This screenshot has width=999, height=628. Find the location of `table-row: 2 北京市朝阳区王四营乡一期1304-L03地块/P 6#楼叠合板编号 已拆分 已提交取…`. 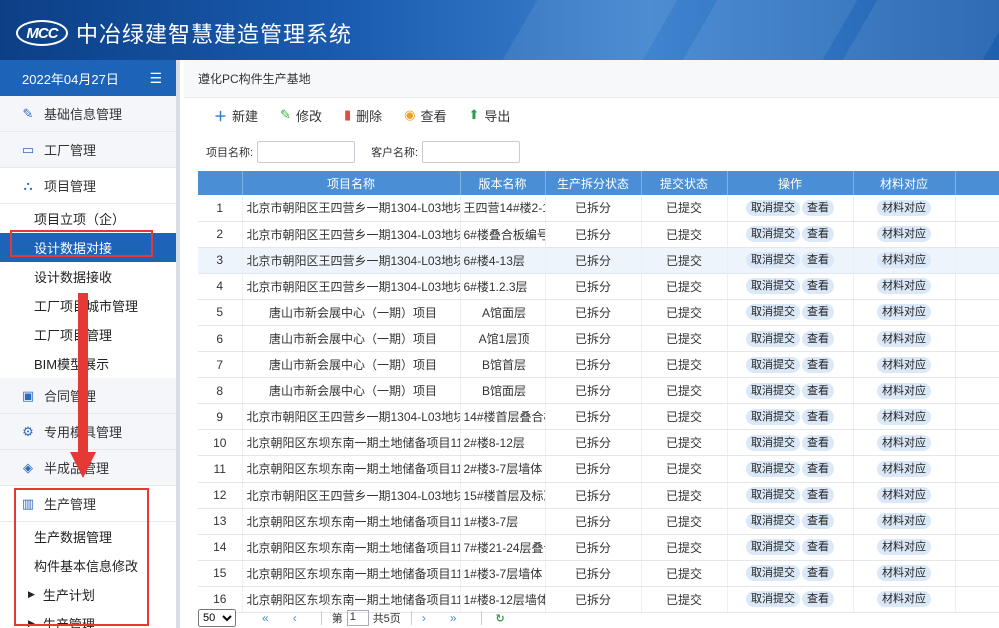

table-row: 2 北京市朝阳区王四营乡一期1304-L03地块/P 6#楼叠合板编号 已拆分 已提交取… is located at coordinates (598, 234).